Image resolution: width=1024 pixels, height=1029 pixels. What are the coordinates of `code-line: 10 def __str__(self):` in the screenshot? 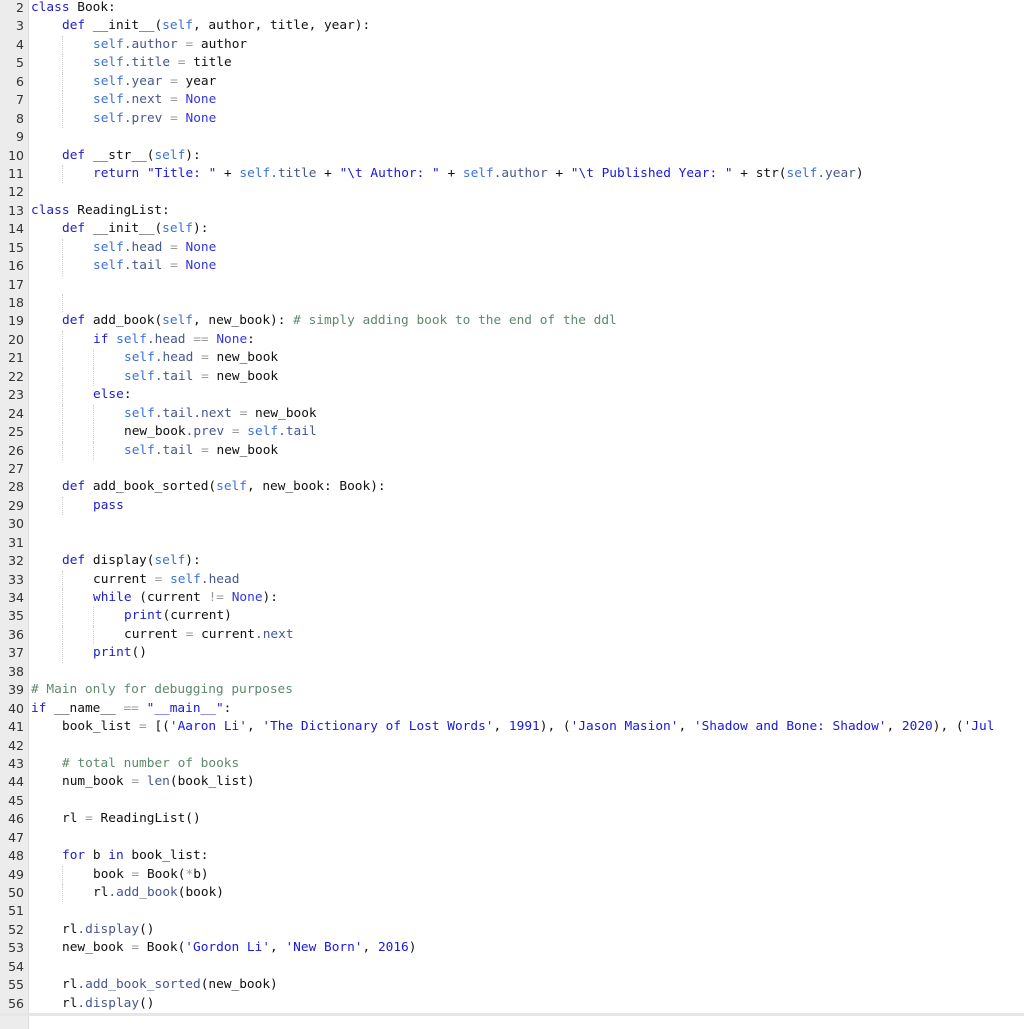 It's located at (508, 156).